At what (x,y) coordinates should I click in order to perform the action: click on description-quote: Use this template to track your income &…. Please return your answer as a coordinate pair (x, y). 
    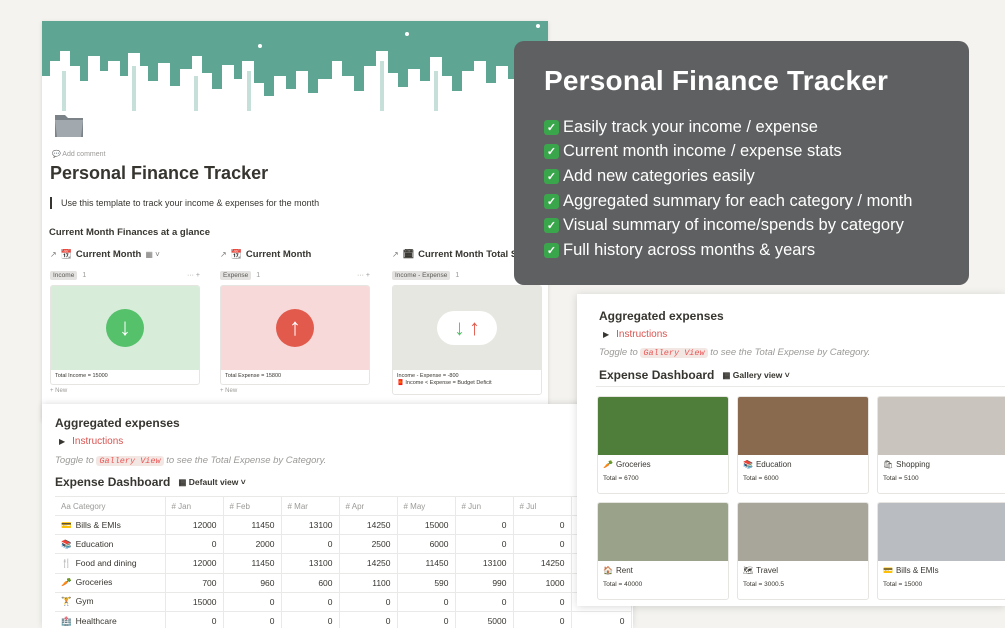
    Looking at the image, I should click on (184, 203).